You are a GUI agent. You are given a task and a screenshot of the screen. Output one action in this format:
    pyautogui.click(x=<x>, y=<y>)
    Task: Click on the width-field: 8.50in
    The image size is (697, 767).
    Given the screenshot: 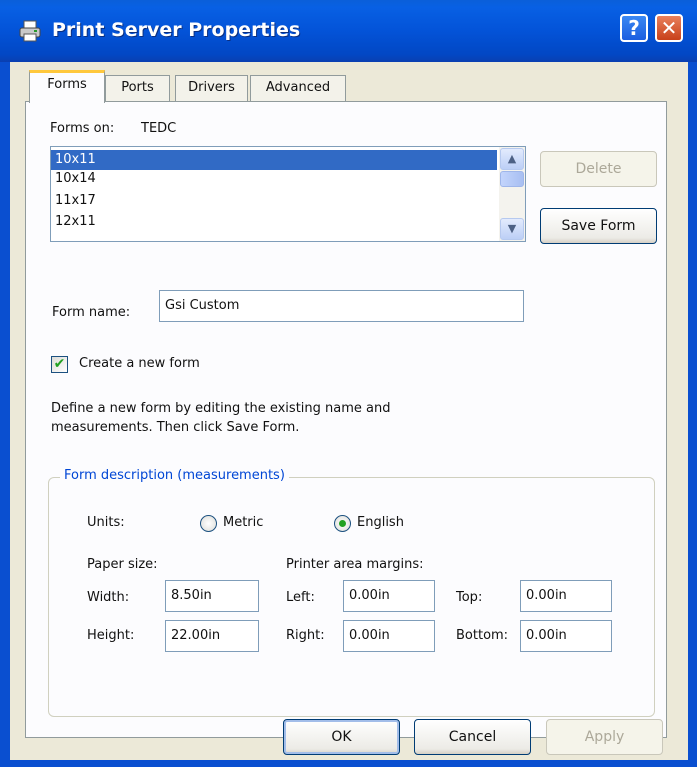 What is the action you would take?
    pyautogui.click(x=212, y=596)
    